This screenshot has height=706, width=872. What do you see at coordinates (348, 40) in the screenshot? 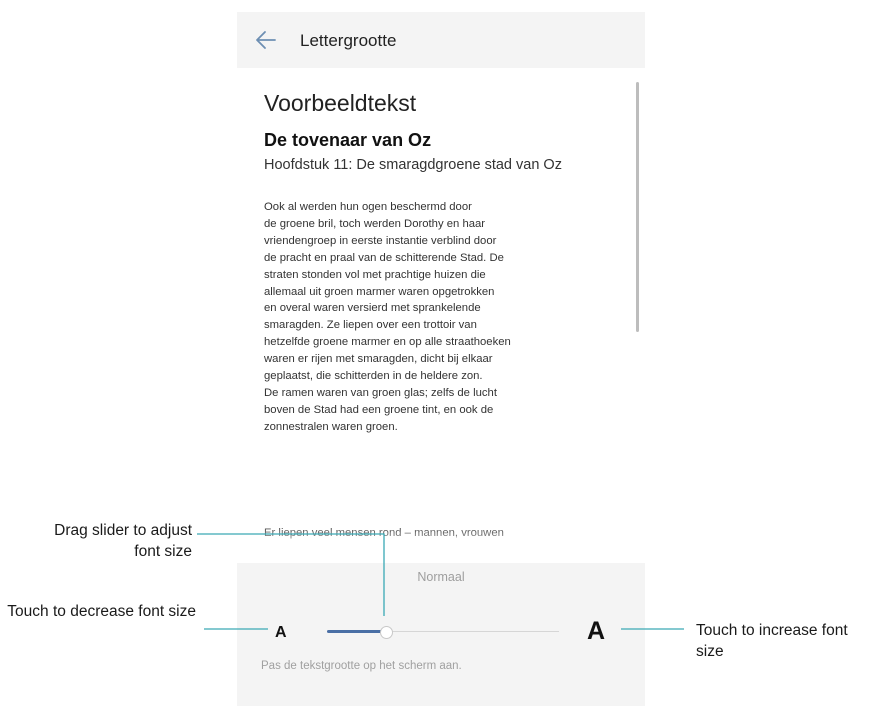
I see `page-title: Lettergrootte` at bounding box center [348, 40].